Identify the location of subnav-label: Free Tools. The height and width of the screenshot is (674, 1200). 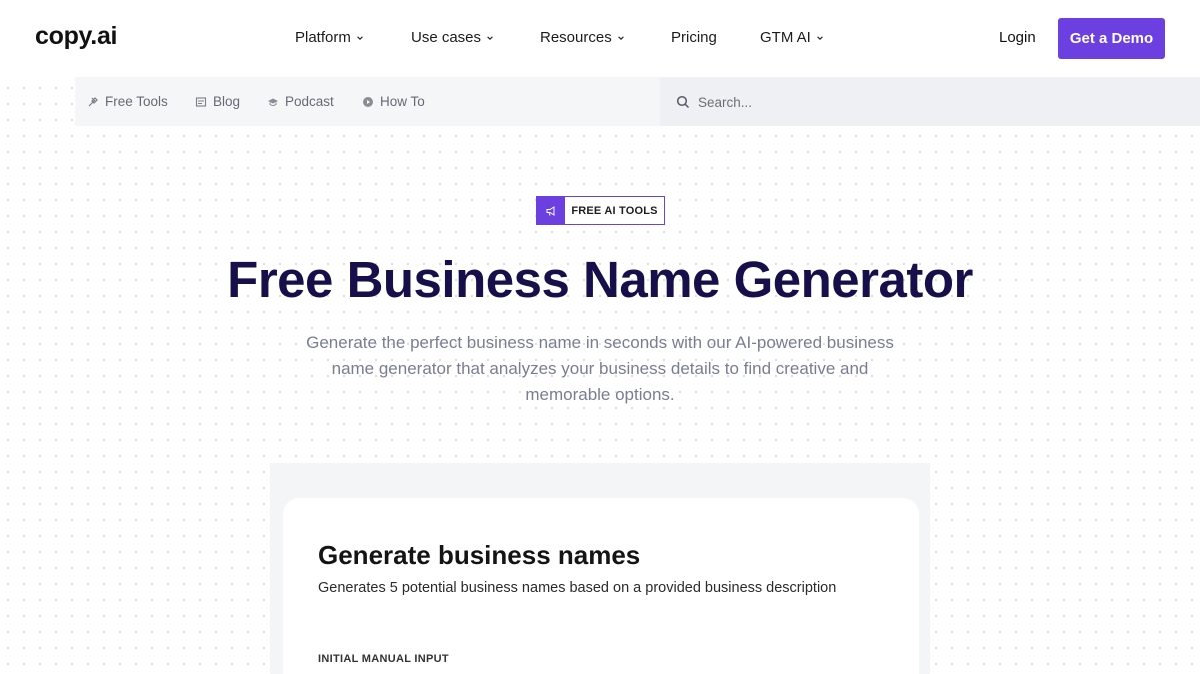
(136, 101).